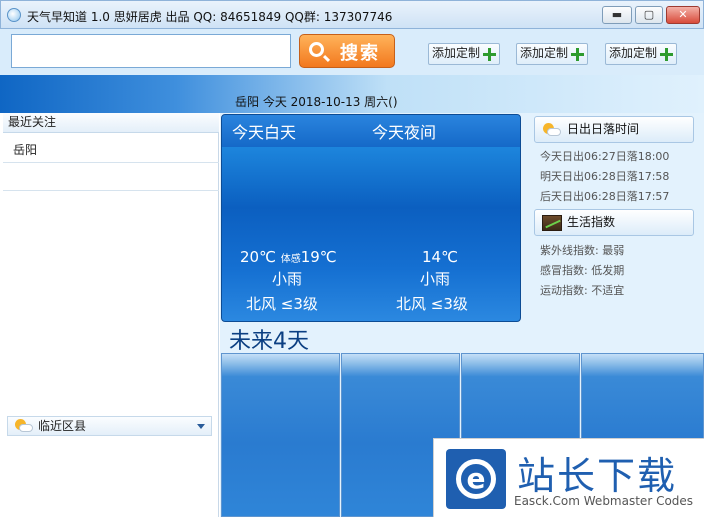  Describe the element at coordinates (605, 156) in the screenshot. I see `sun-line-today: 今天日出06:27日落18:00` at that location.